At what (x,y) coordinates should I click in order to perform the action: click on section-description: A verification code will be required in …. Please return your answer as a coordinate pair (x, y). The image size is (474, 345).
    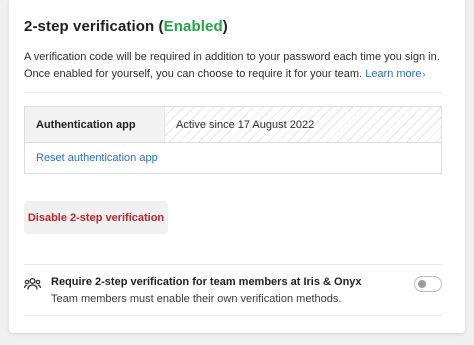
    Looking at the image, I should click on (239, 66).